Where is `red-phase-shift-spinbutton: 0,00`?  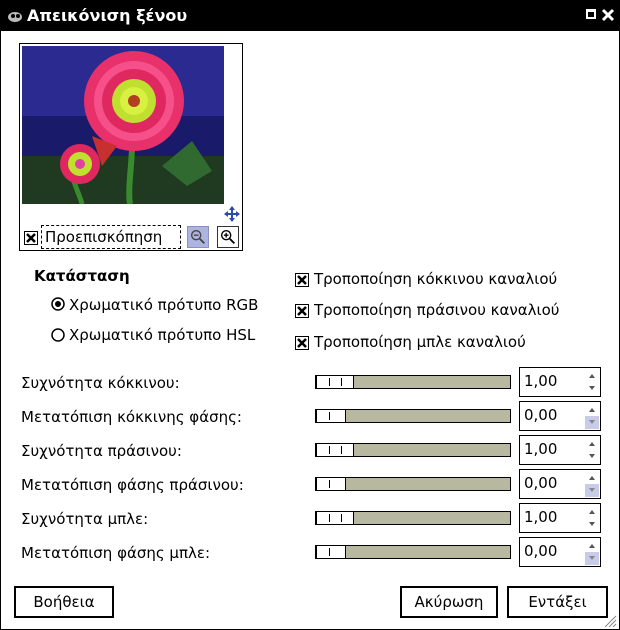
red-phase-shift-spinbutton: 0,00 is located at coordinates (560, 416).